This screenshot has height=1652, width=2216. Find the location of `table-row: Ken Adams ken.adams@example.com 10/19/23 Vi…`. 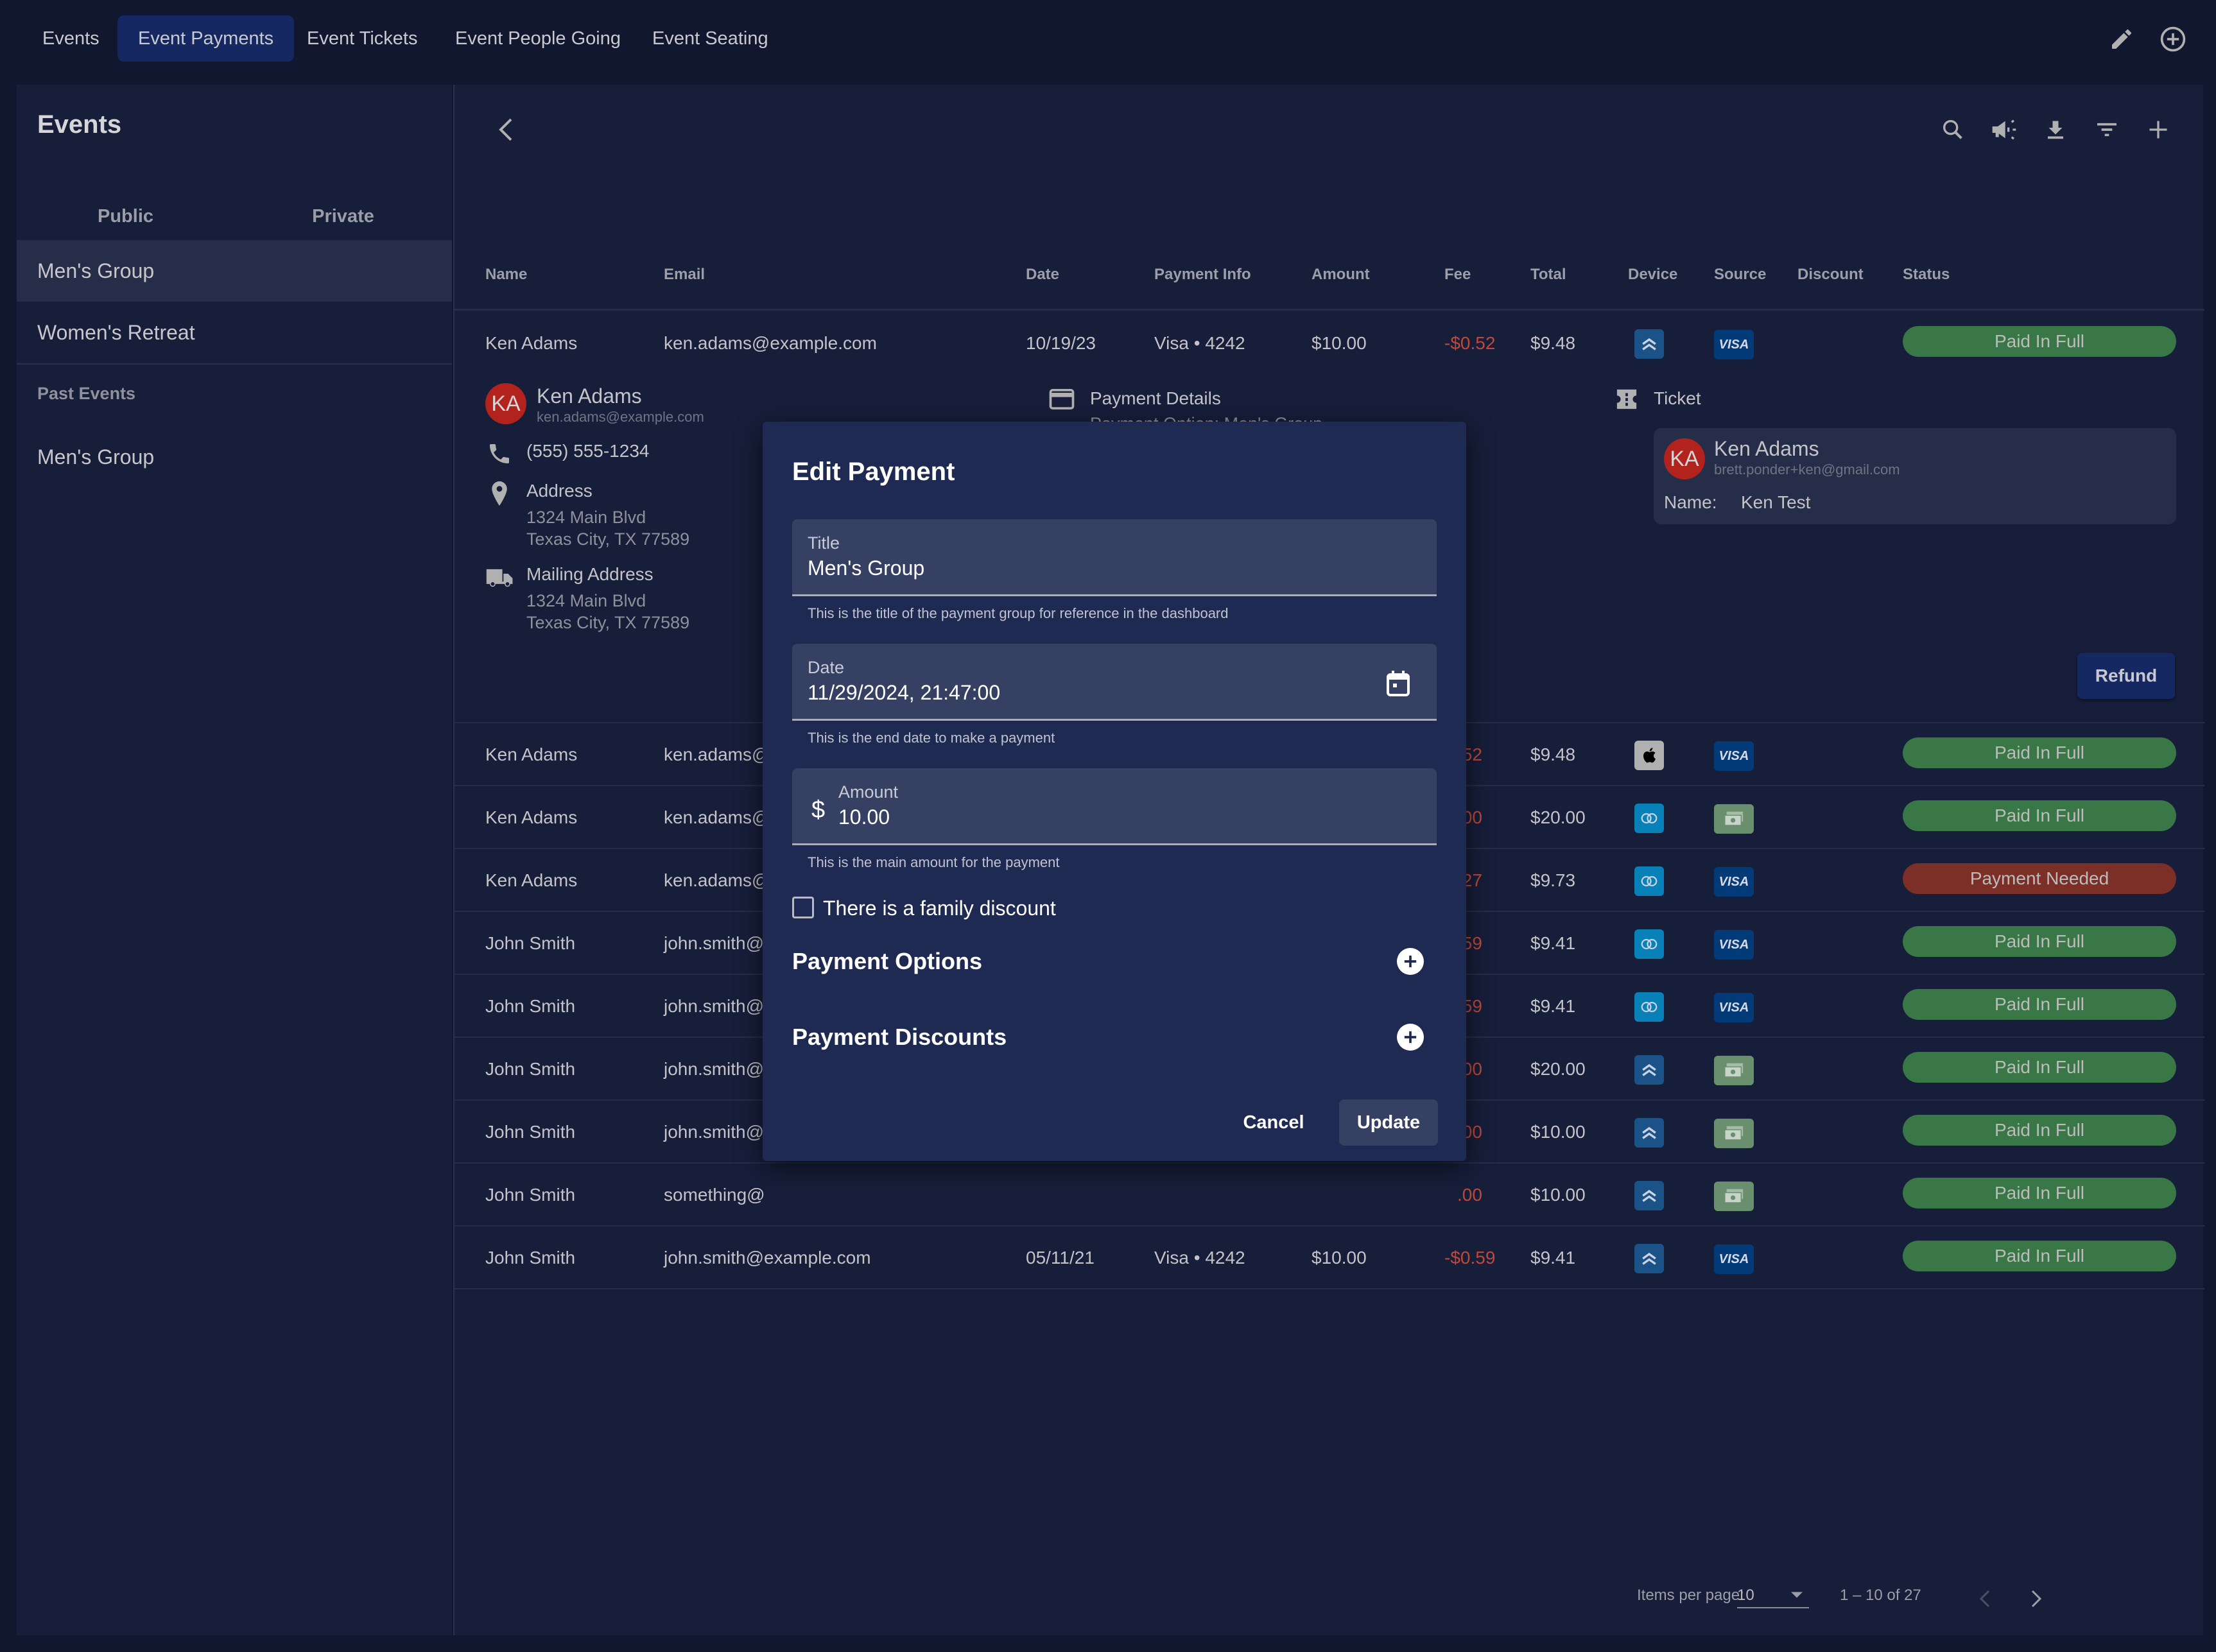

table-row: Ken Adams ken.adams@example.com 10/19/23 Vi… is located at coordinates (1329, 343).